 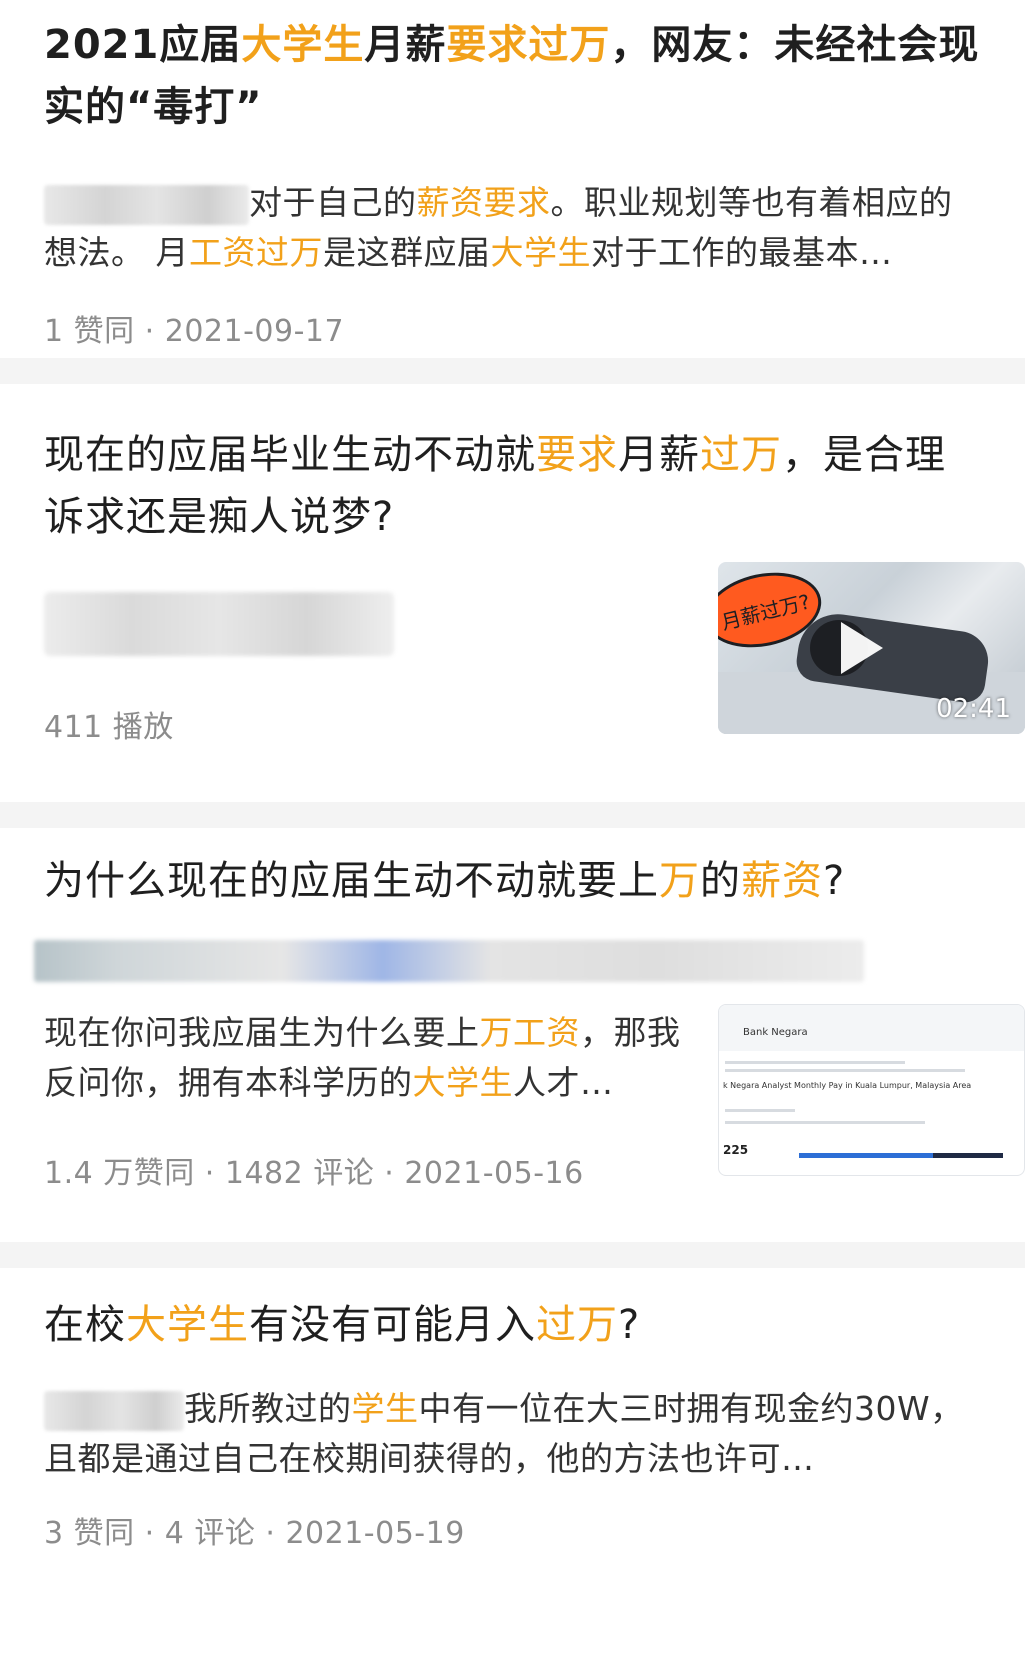 I want to click on snippet-highlight: 万工资, so click(x=529, y=1032).